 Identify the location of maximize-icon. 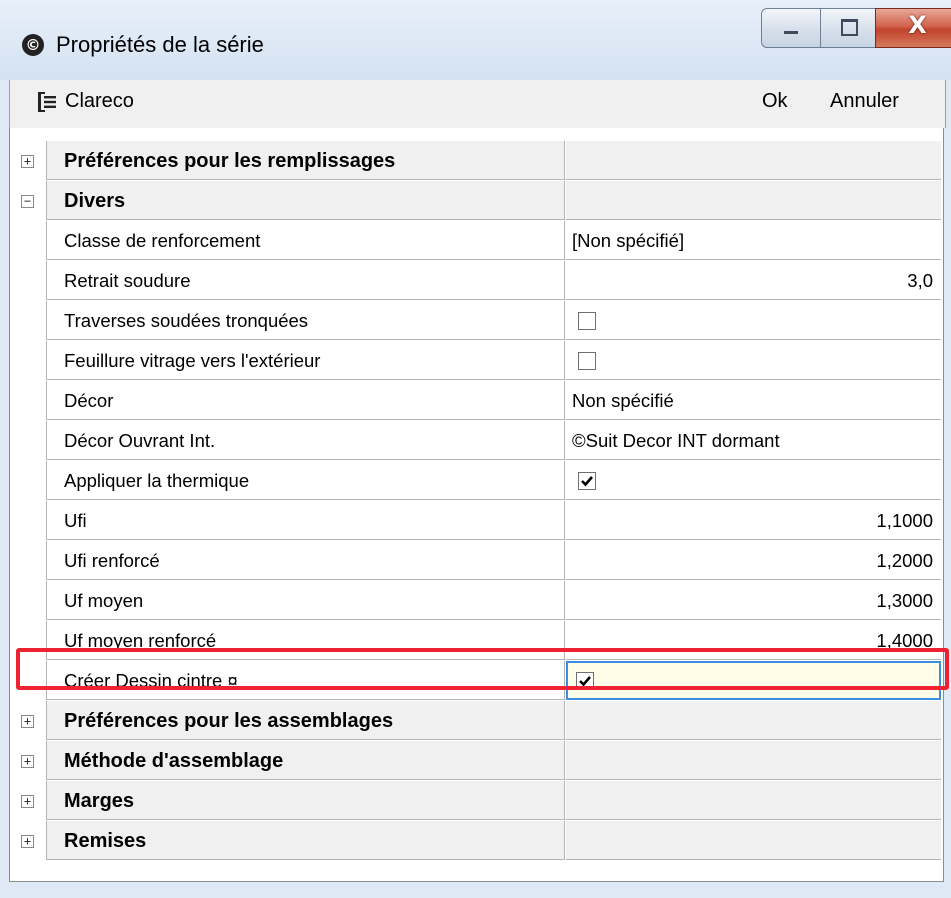
(849, 27).